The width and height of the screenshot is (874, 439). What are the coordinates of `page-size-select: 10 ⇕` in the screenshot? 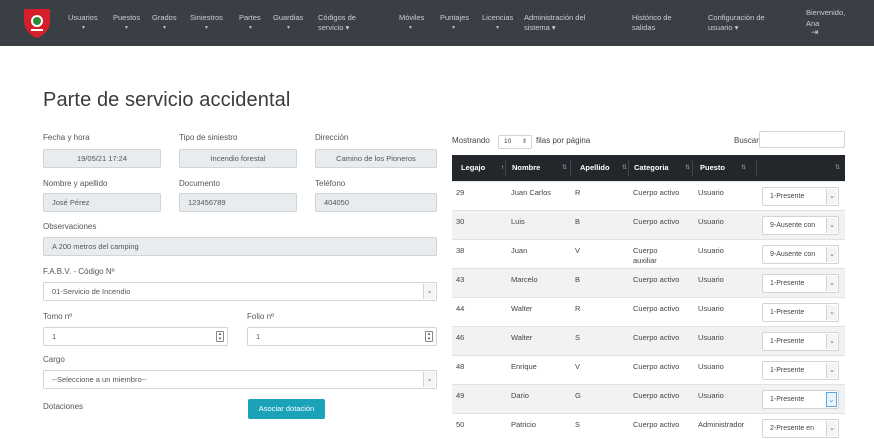 It's located at (515, 142).